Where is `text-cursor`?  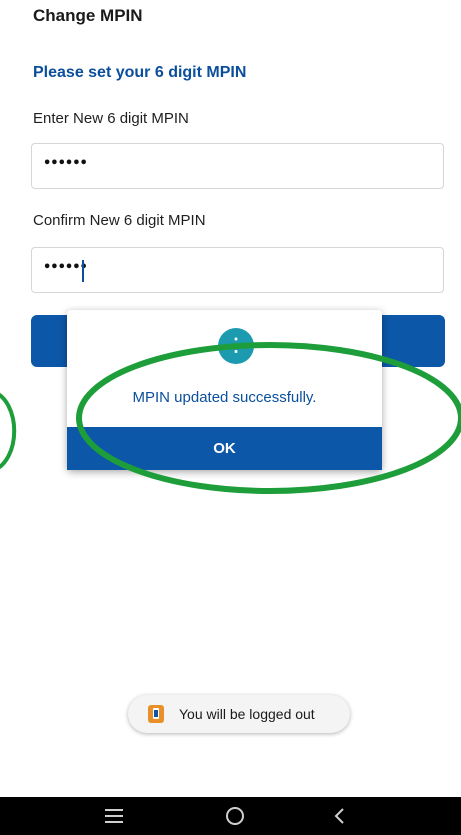
text-cursor is located at coordinates (83, 271).